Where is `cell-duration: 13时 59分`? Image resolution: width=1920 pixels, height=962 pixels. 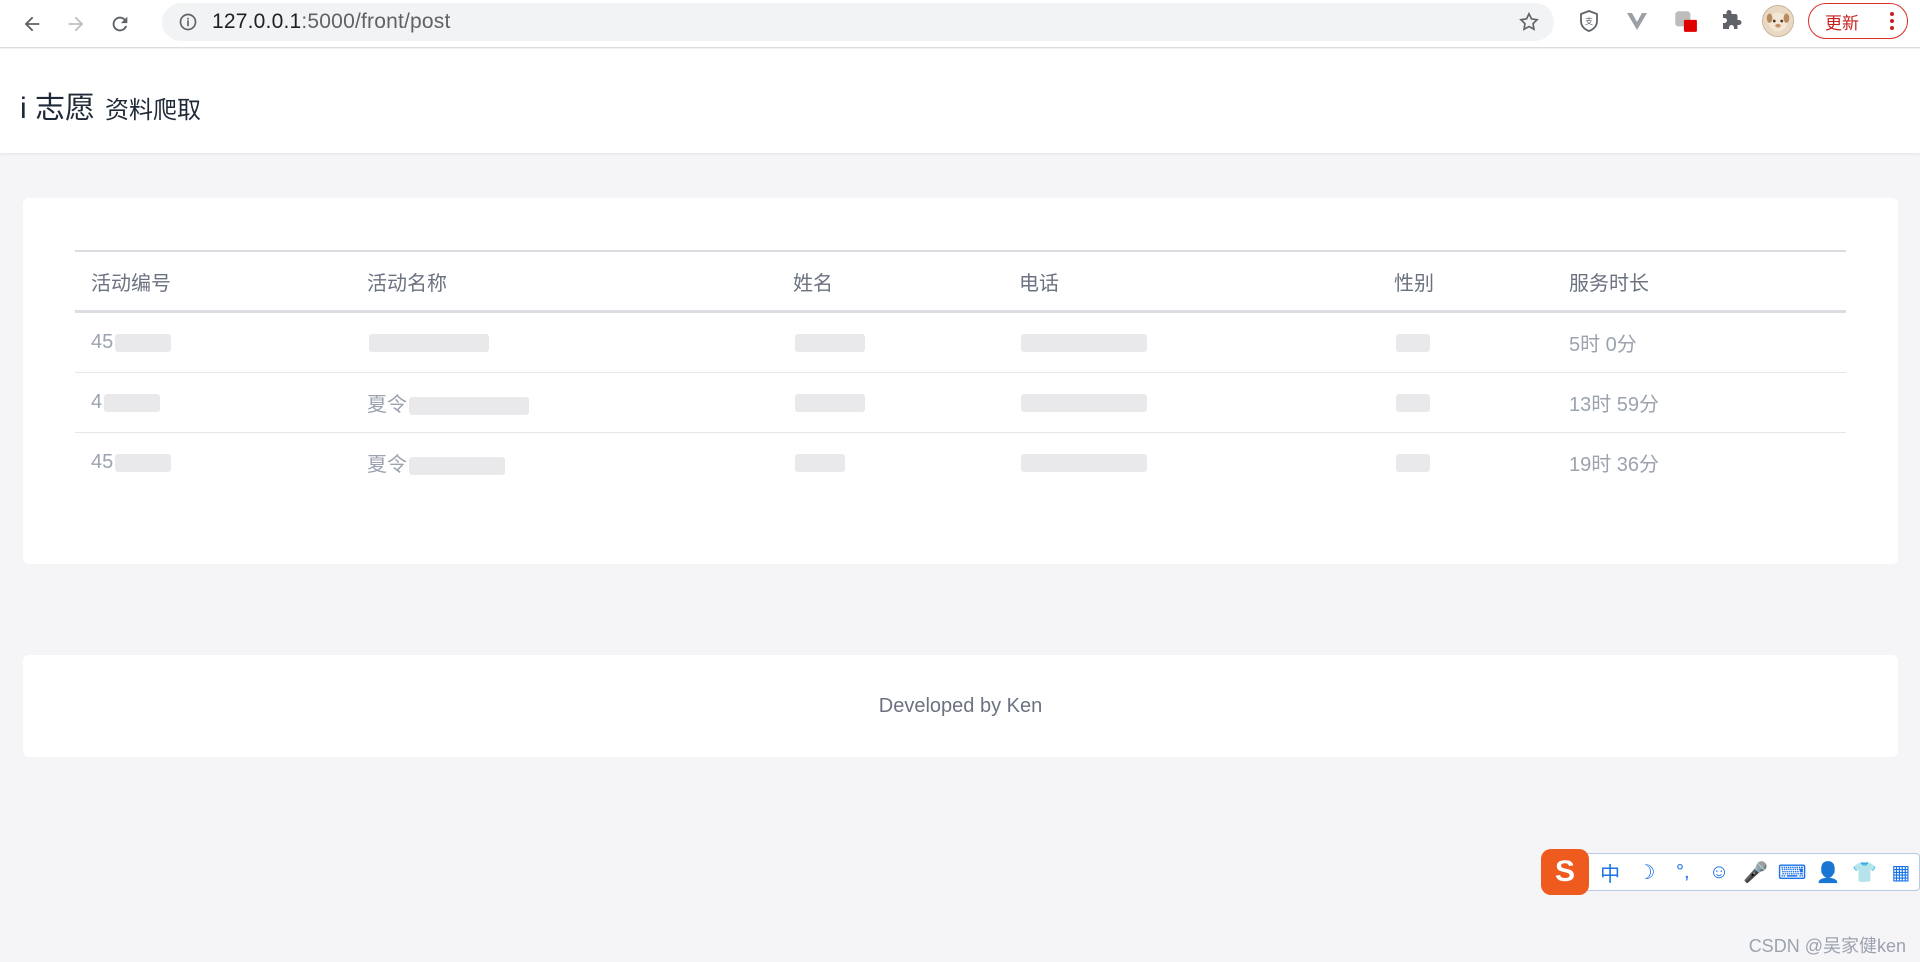
cell-duration: 13时 59分 is located at coordinates (1699, 402).